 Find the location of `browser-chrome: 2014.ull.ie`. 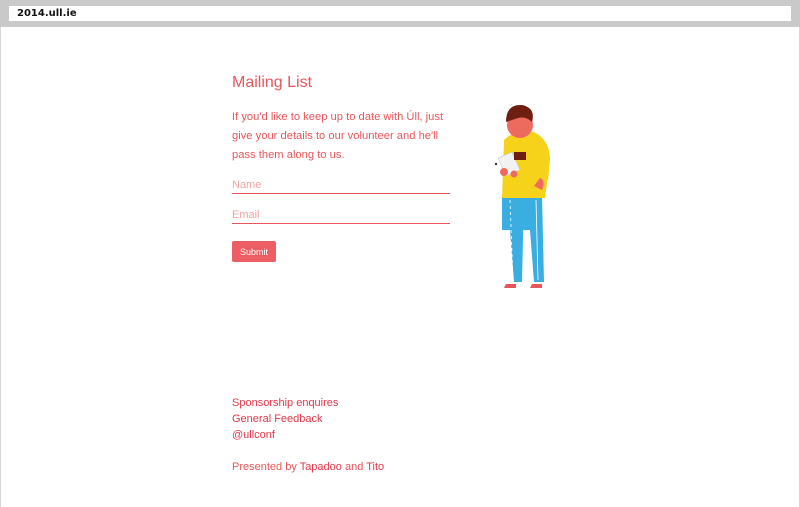

browser-chrome: 2014.ull.ie is located at coordinates (400, 13).